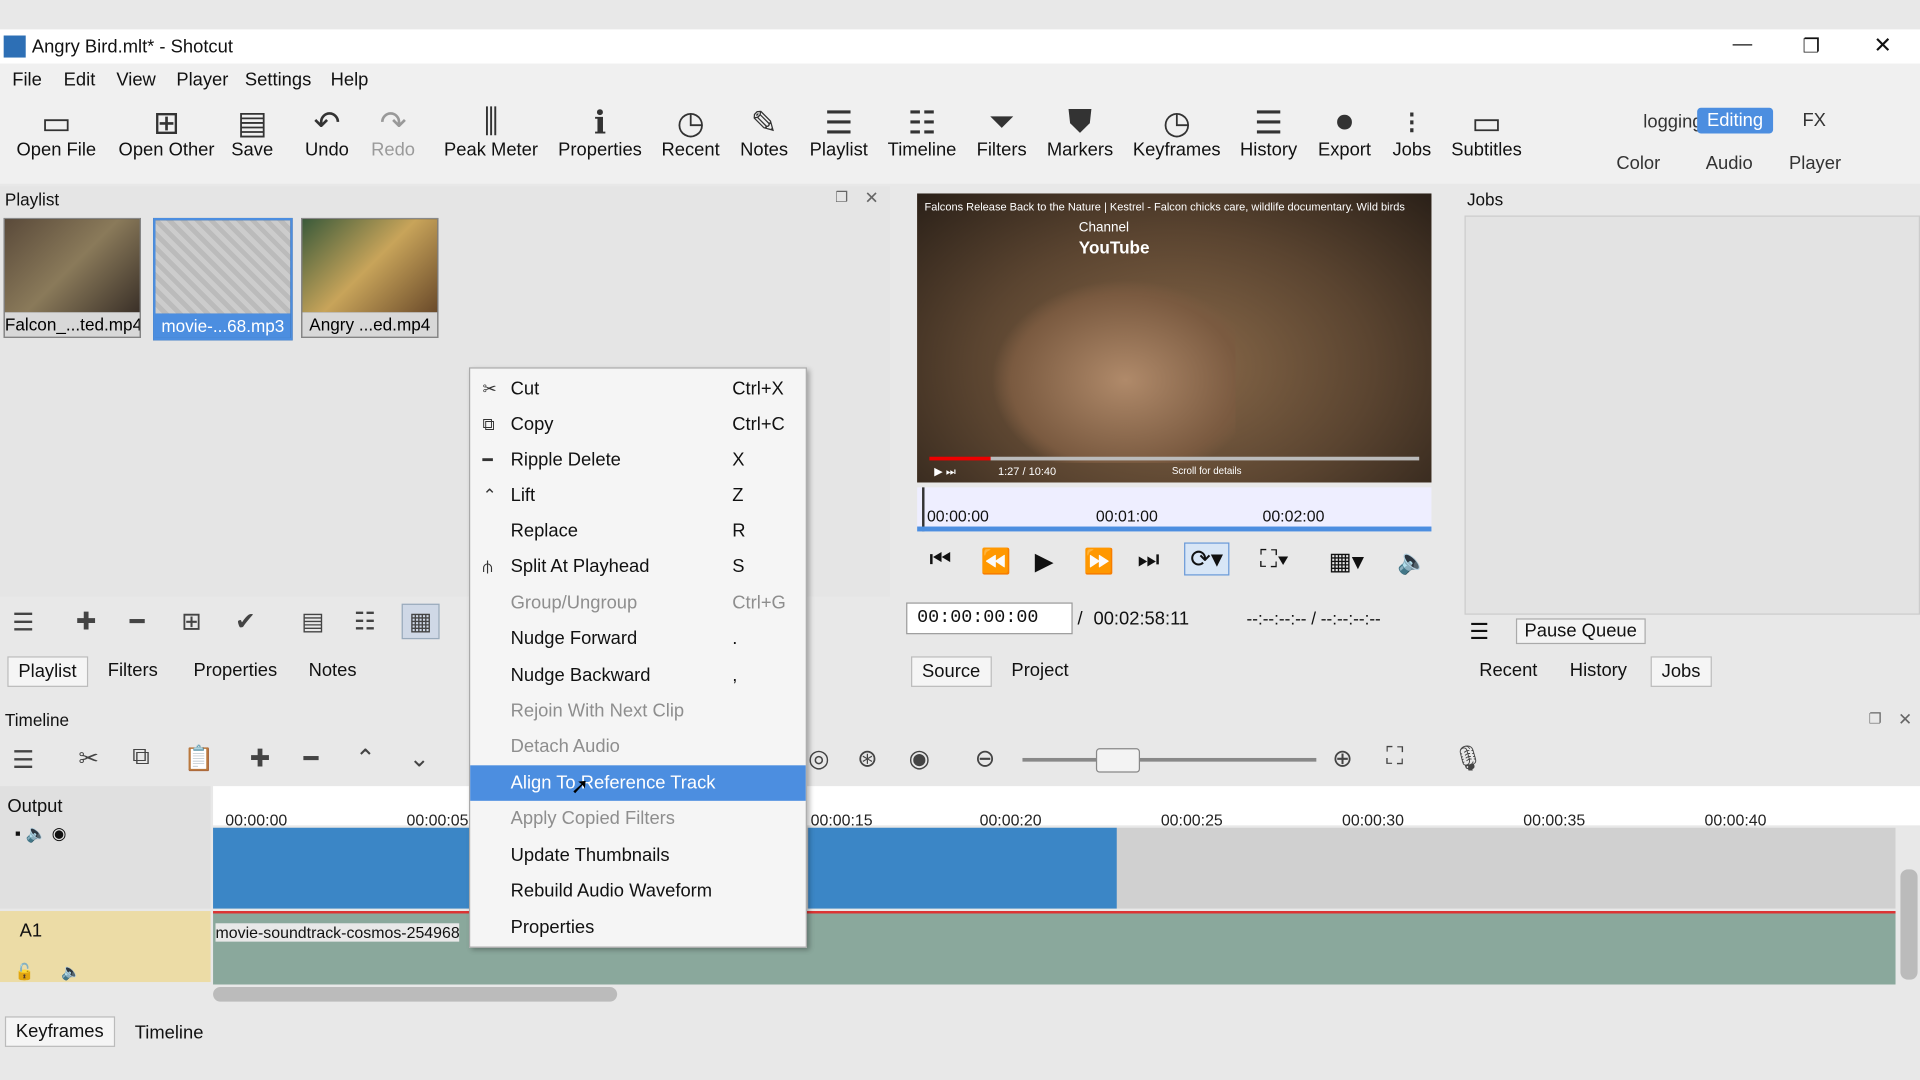 The image size is (1920, 1080). I want to click on loop-icon: ⟳▾, so click(1207, 559).